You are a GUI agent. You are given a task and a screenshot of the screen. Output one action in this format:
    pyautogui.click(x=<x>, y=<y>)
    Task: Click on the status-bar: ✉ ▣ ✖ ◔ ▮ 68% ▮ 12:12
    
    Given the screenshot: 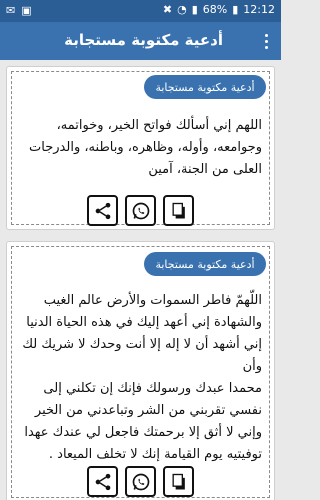 What is the action you would take?
    pyautogui.click(x=140, y=11)
    